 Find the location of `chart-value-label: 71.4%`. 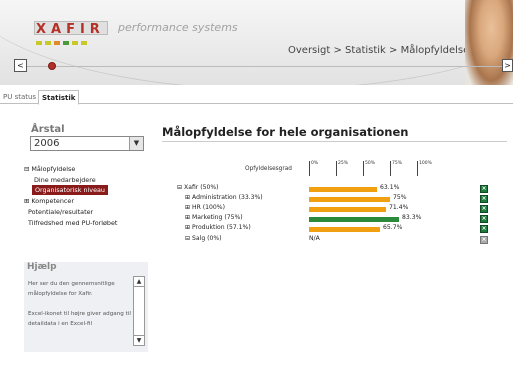

chart-value-label: 71.4% is located at coordinates (399, 207).